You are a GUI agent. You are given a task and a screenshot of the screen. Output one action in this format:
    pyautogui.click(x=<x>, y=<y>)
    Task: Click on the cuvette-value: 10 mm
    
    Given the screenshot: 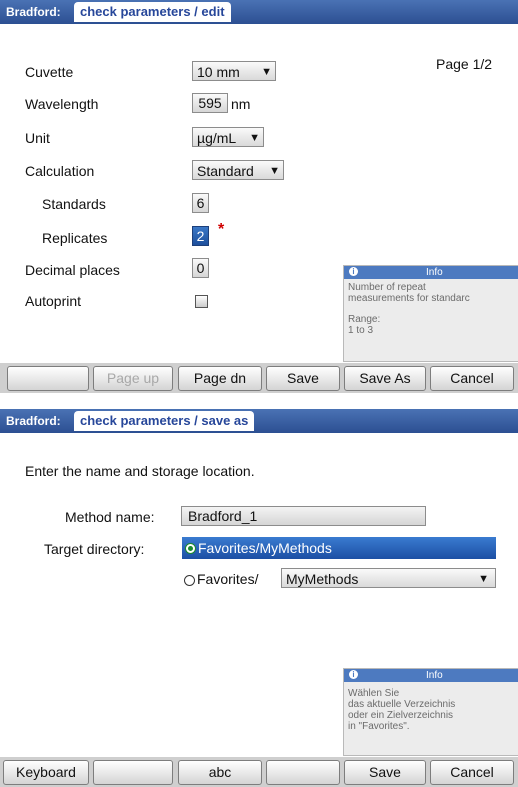 What is the action you would take?
    pyautogui.click(x=218, y=72)
    